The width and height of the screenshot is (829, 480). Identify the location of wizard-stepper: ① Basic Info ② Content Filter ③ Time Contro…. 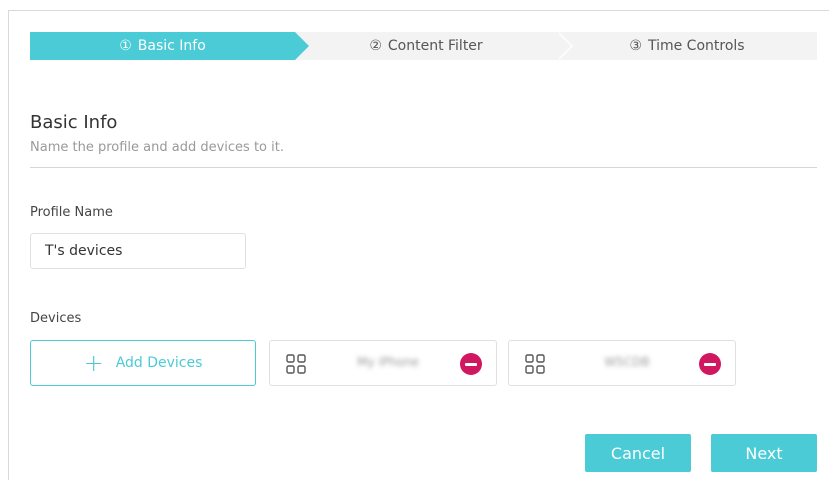
(423, 46).